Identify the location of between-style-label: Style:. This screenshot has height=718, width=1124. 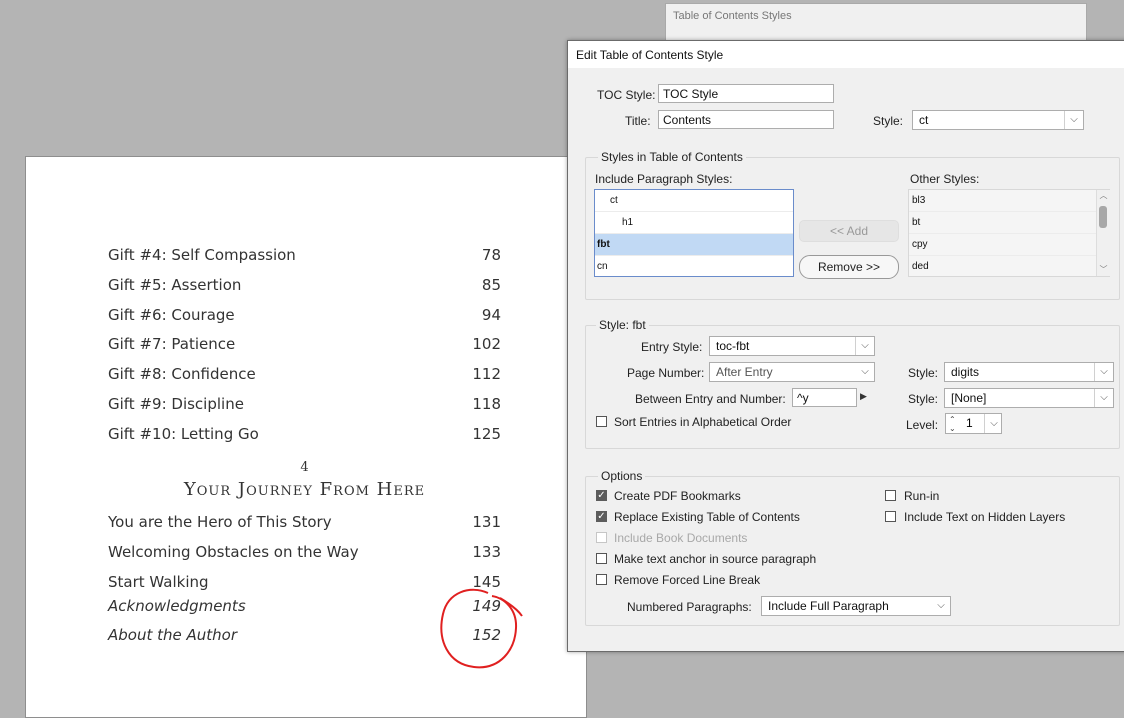
(923, 399).